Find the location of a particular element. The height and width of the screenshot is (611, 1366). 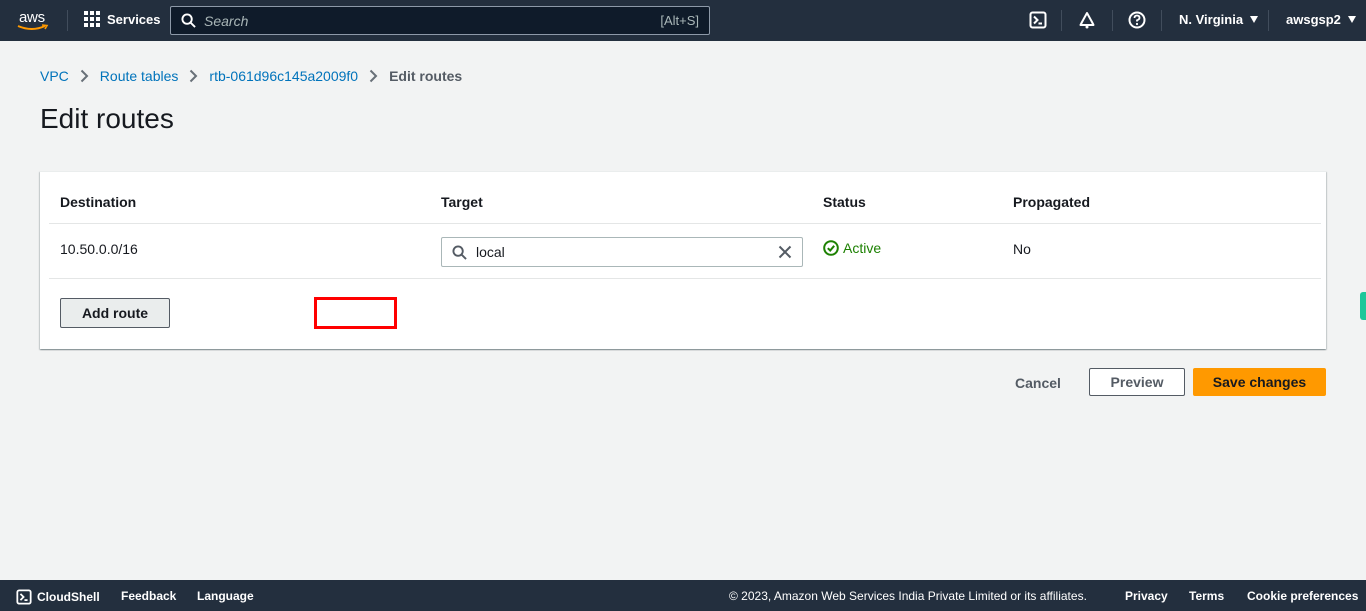

search-placeholder: Search is located at coordinates (226, 20).